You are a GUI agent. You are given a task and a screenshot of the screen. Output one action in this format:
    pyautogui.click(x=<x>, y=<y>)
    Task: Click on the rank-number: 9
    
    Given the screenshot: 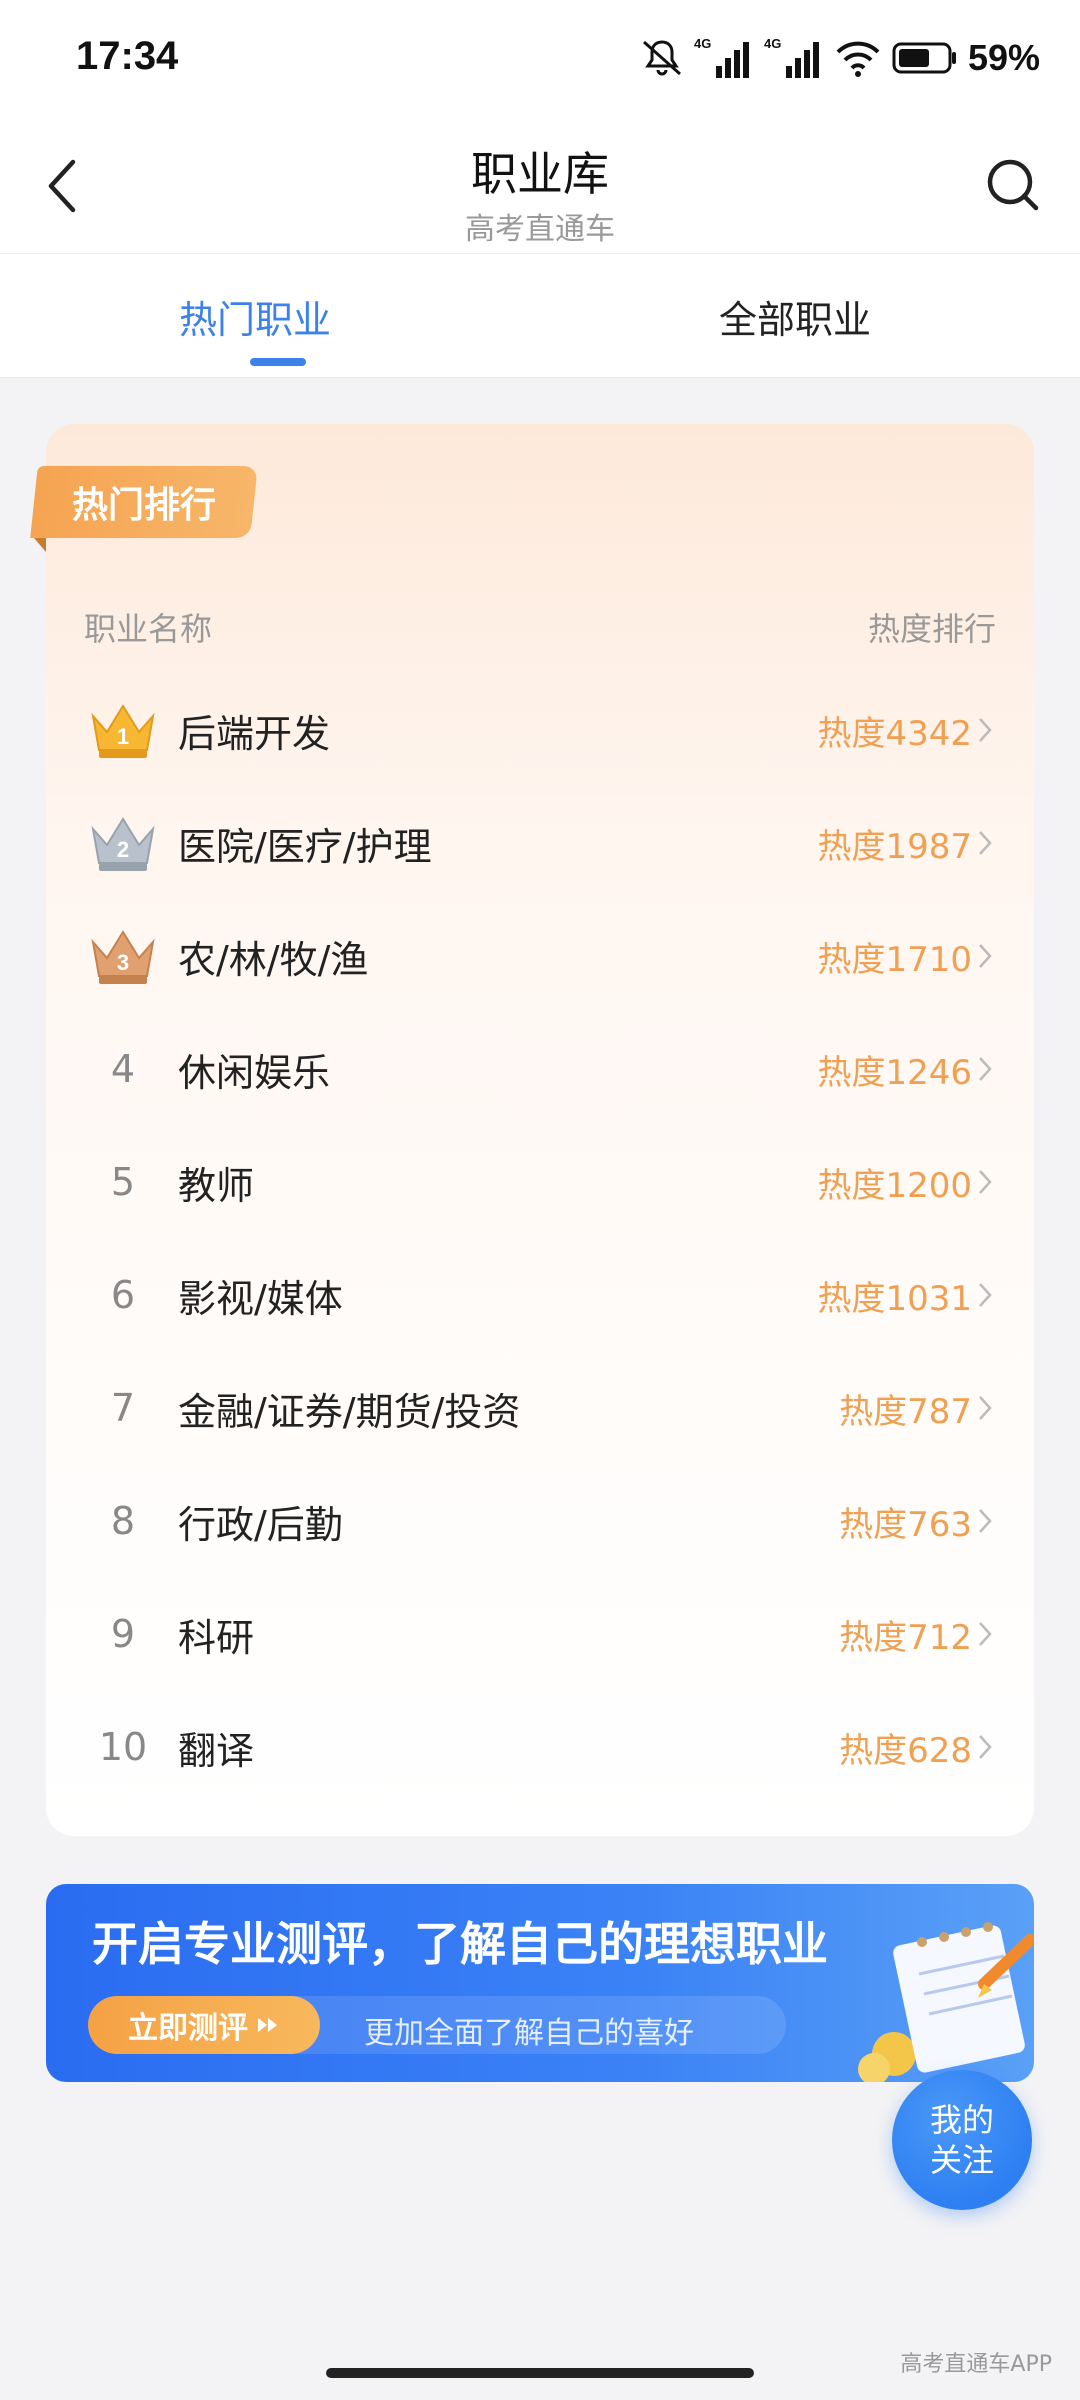 What is the action you would take?
    pyautogui.click(x=123, y=1634)
    